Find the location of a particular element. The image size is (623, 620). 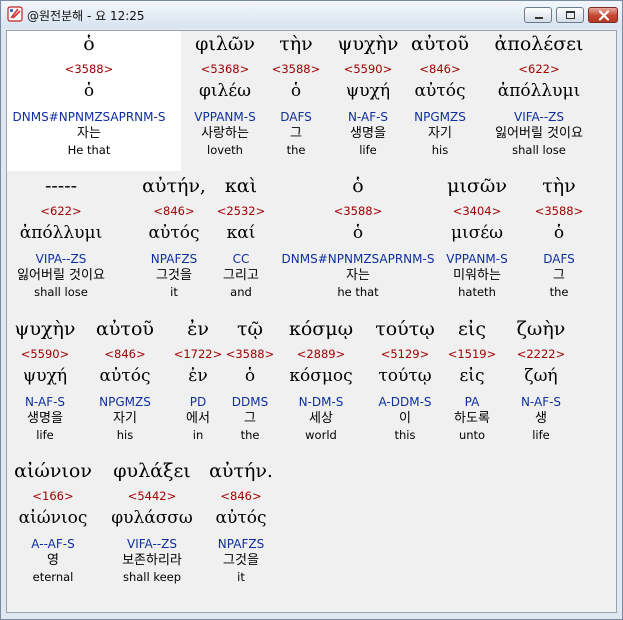

word-column: ὁ <3588> ὁ DNMS#NPNMZSAPRNM-S 자는 He that is located at coordinates (90, 94).